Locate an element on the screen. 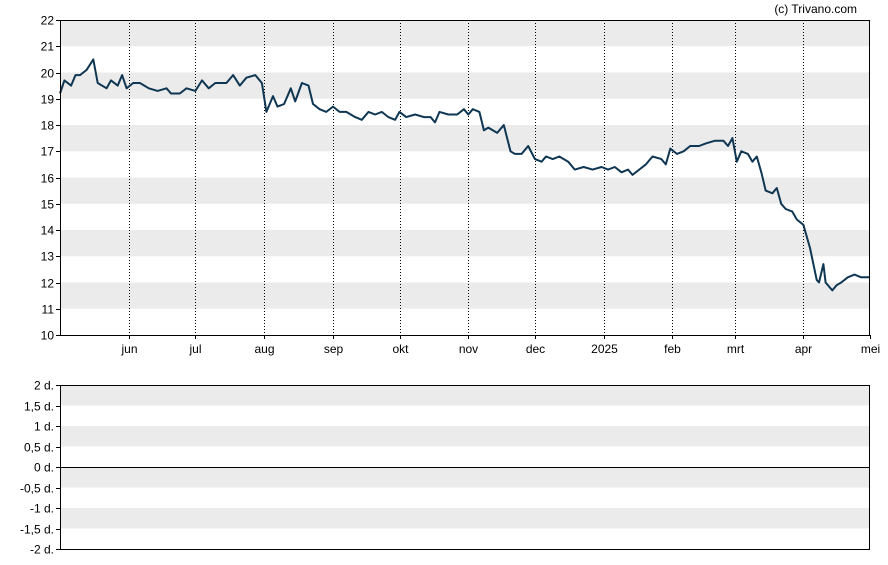 This screenshot has height=565, width=888. x-tick-label: jul is located at coordinates (194, 349).